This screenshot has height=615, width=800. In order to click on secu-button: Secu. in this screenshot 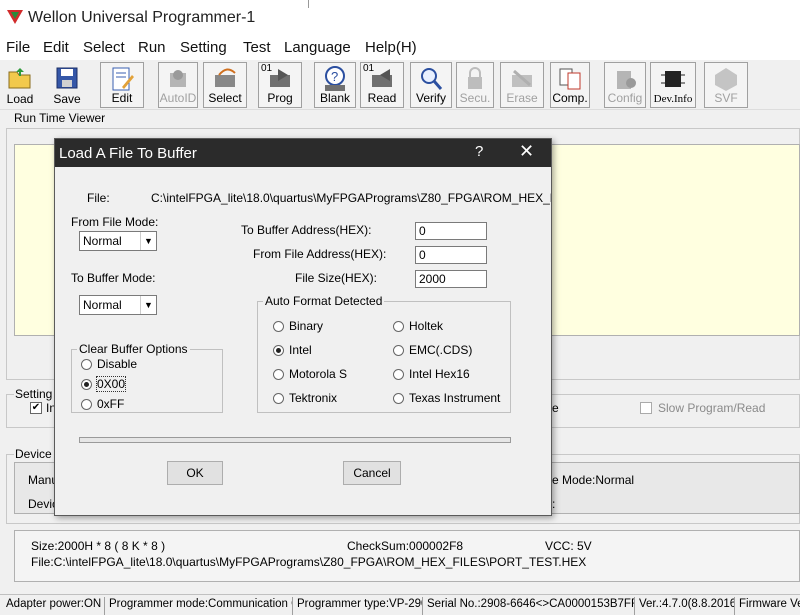, I will do `click(475, 85)`.